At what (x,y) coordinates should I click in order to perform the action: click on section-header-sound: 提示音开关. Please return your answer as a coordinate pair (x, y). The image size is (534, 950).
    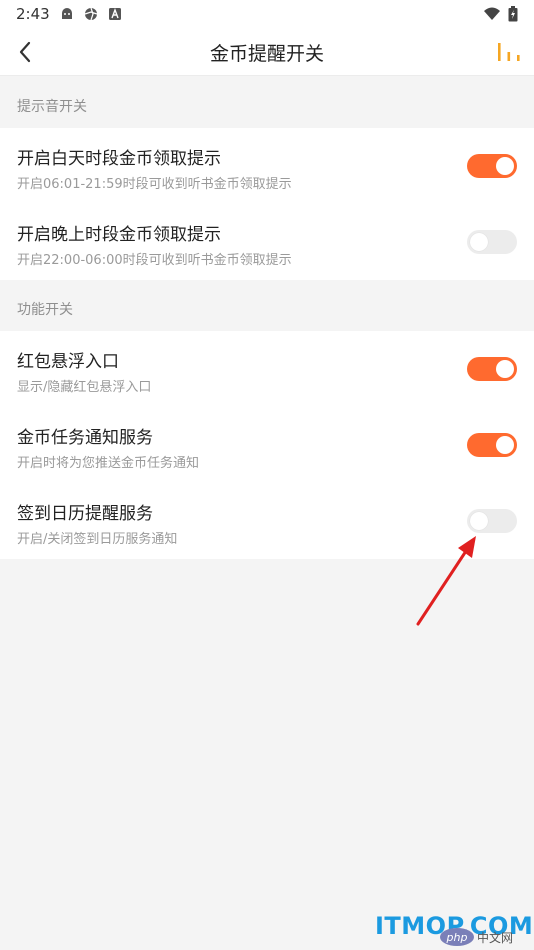
    Looking at the image, I should click on (52, 107).